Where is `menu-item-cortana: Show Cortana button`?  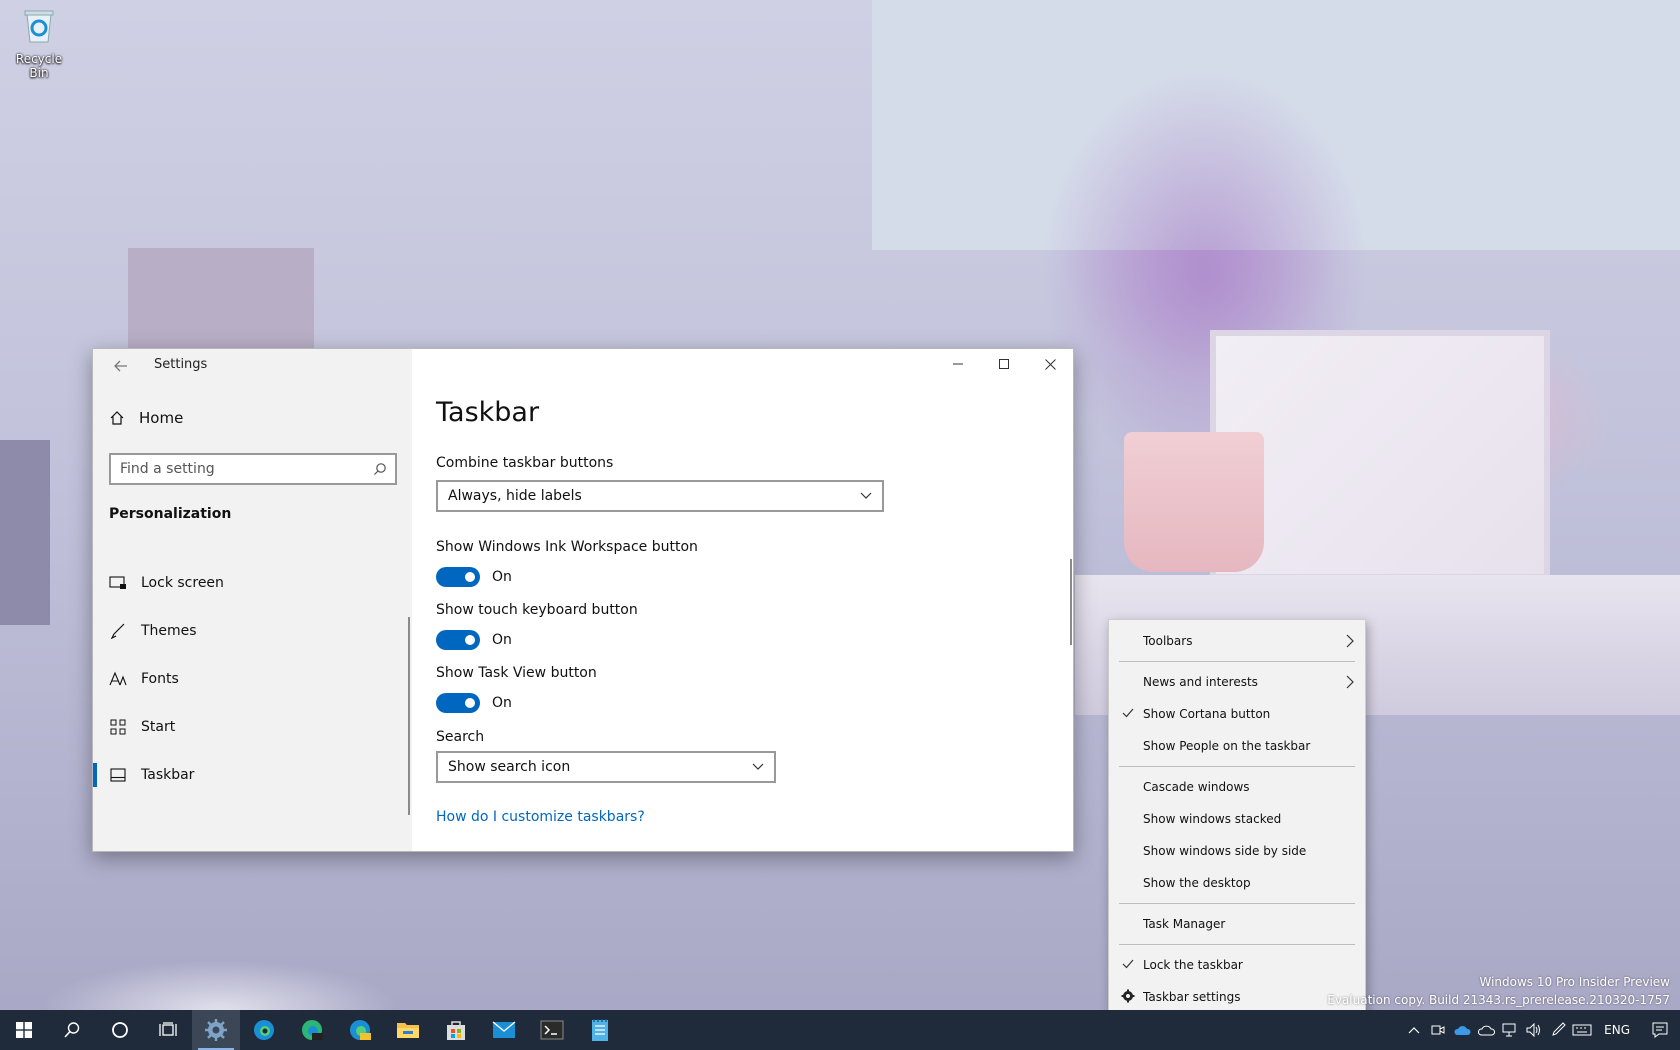
menu-item-cortana: Show Cortana button is located at coordinates (1237, 714).